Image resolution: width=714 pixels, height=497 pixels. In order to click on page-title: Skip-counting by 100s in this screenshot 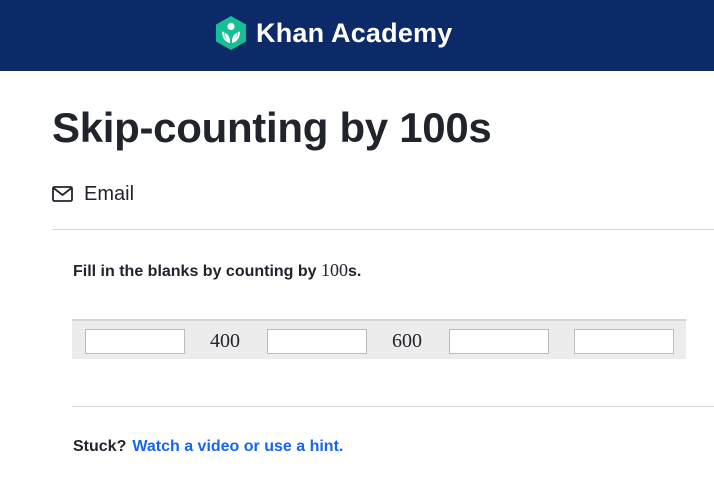, I will do `click(272, 127)`.